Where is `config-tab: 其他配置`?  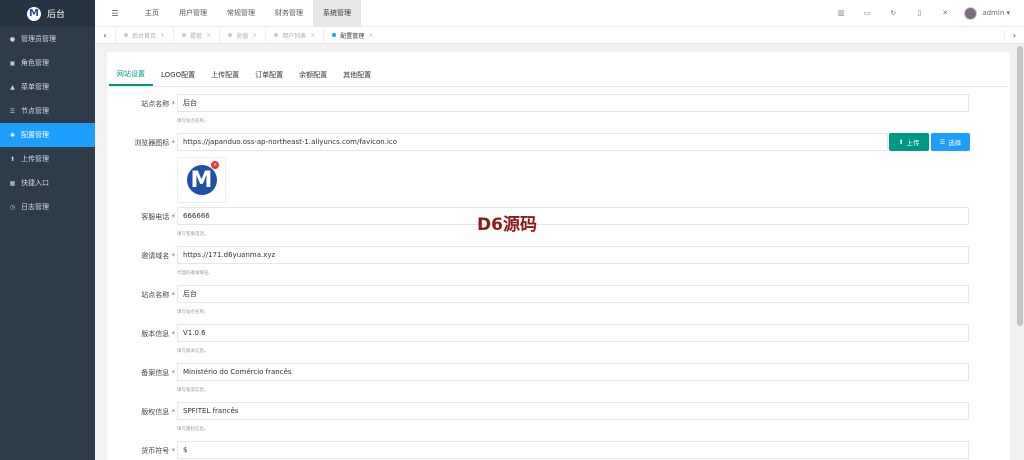
config-tab: 其他配置 is located at coordinates (357, 75).